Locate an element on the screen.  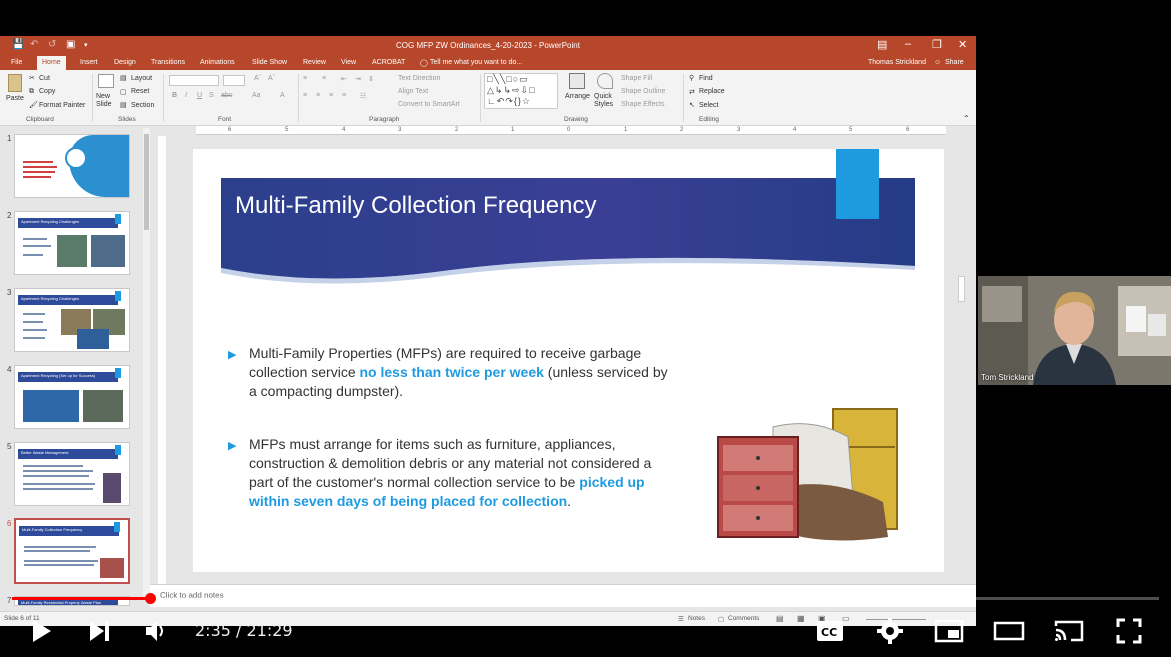
font-size-select is located at coordinates (234, 80).